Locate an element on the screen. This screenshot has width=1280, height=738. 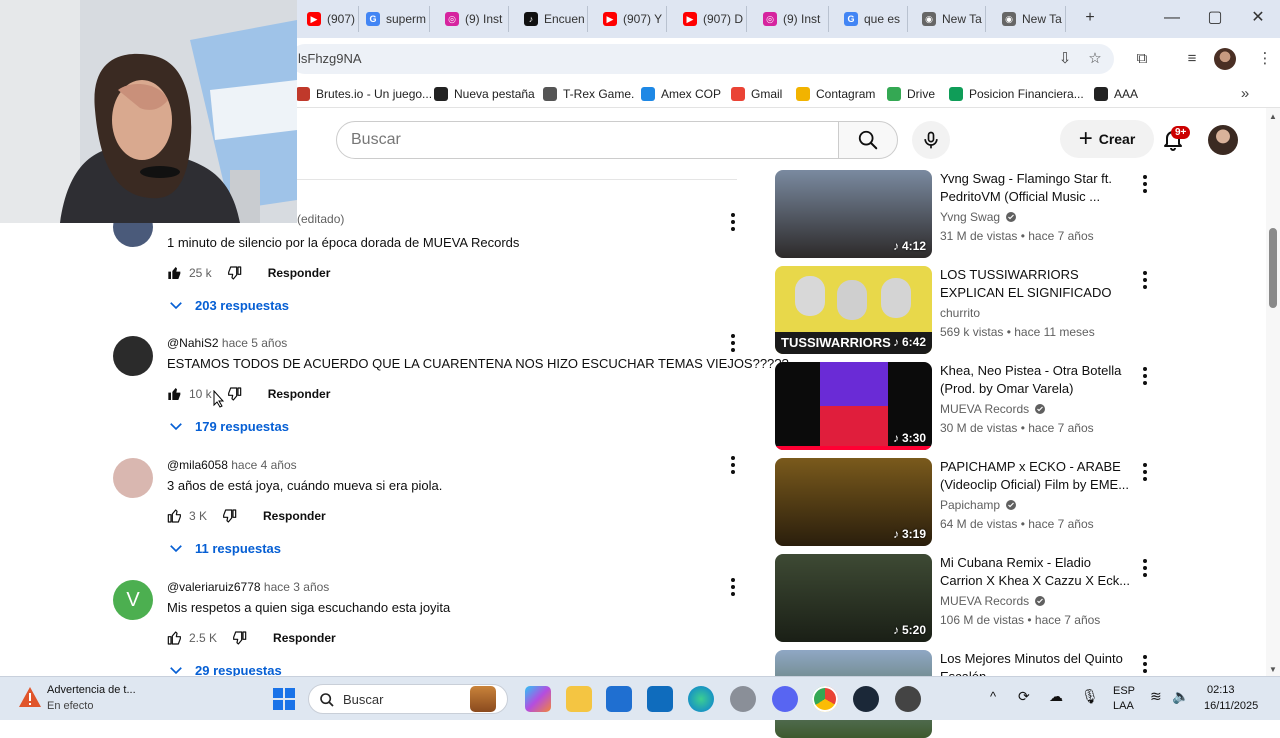
comment-author: @mila6058 is located at coordinates (197, 465).